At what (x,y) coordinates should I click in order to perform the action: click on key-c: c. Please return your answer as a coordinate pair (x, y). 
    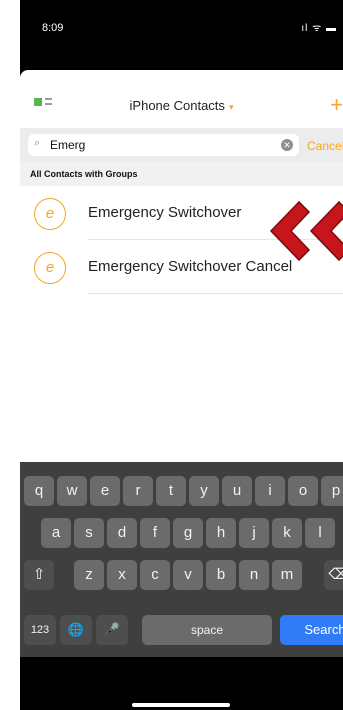
    Looking at the image, I should click on (155, 575).